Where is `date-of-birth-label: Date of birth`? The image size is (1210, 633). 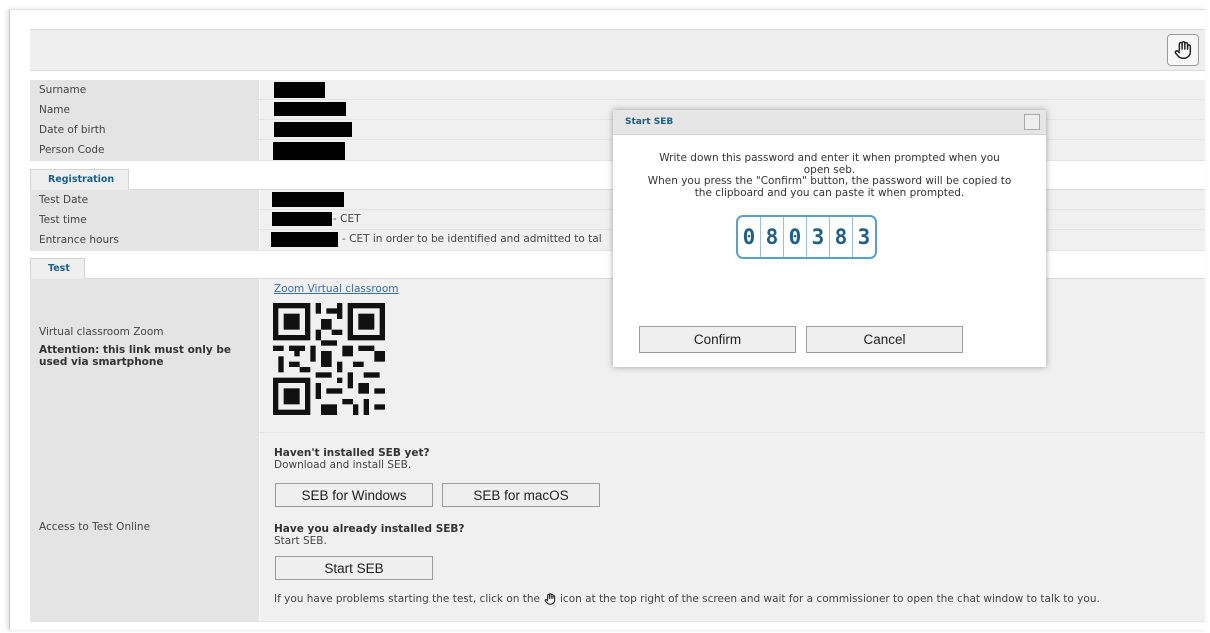 date-of-birth-label: Date of birth is located at coordinates (144, 129).